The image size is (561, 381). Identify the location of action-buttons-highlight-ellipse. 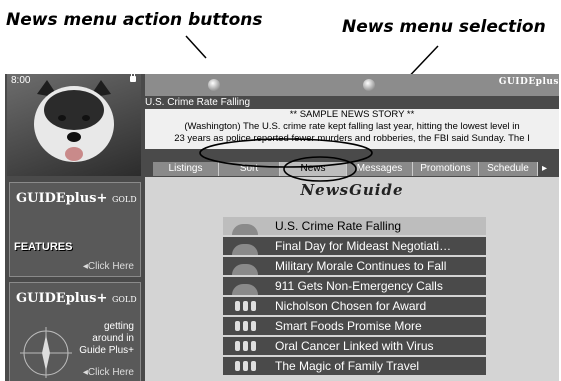
(286, 153).